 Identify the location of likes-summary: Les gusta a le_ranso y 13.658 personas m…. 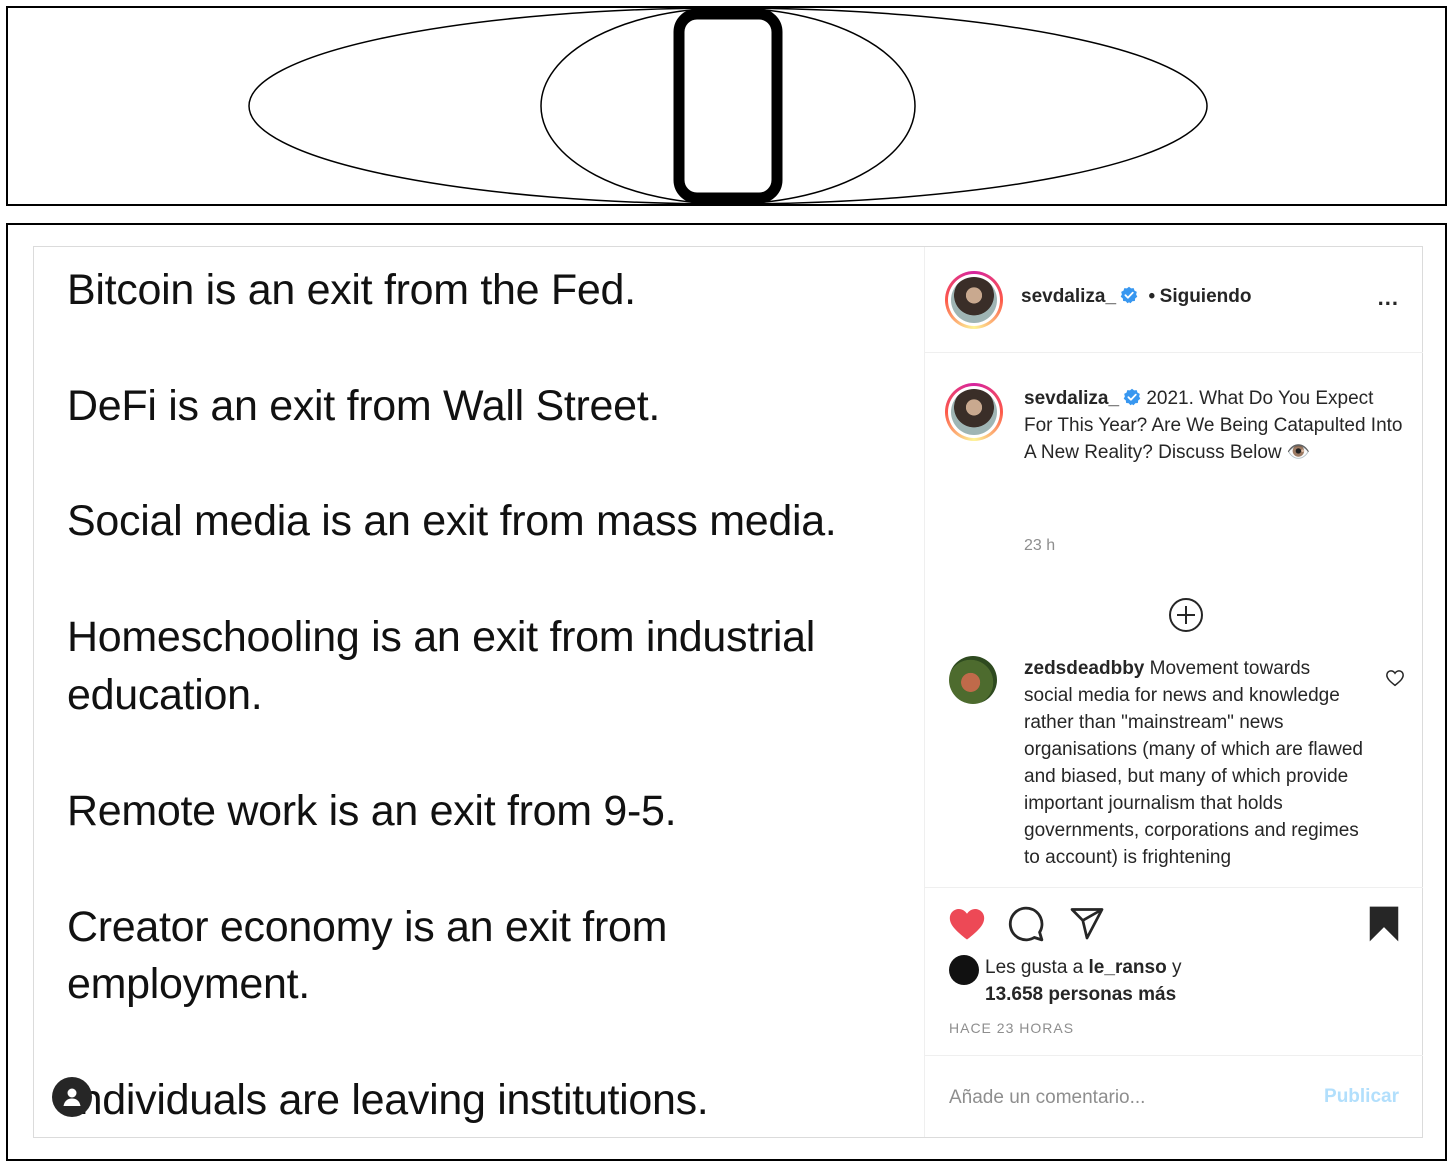
(1185, 981).